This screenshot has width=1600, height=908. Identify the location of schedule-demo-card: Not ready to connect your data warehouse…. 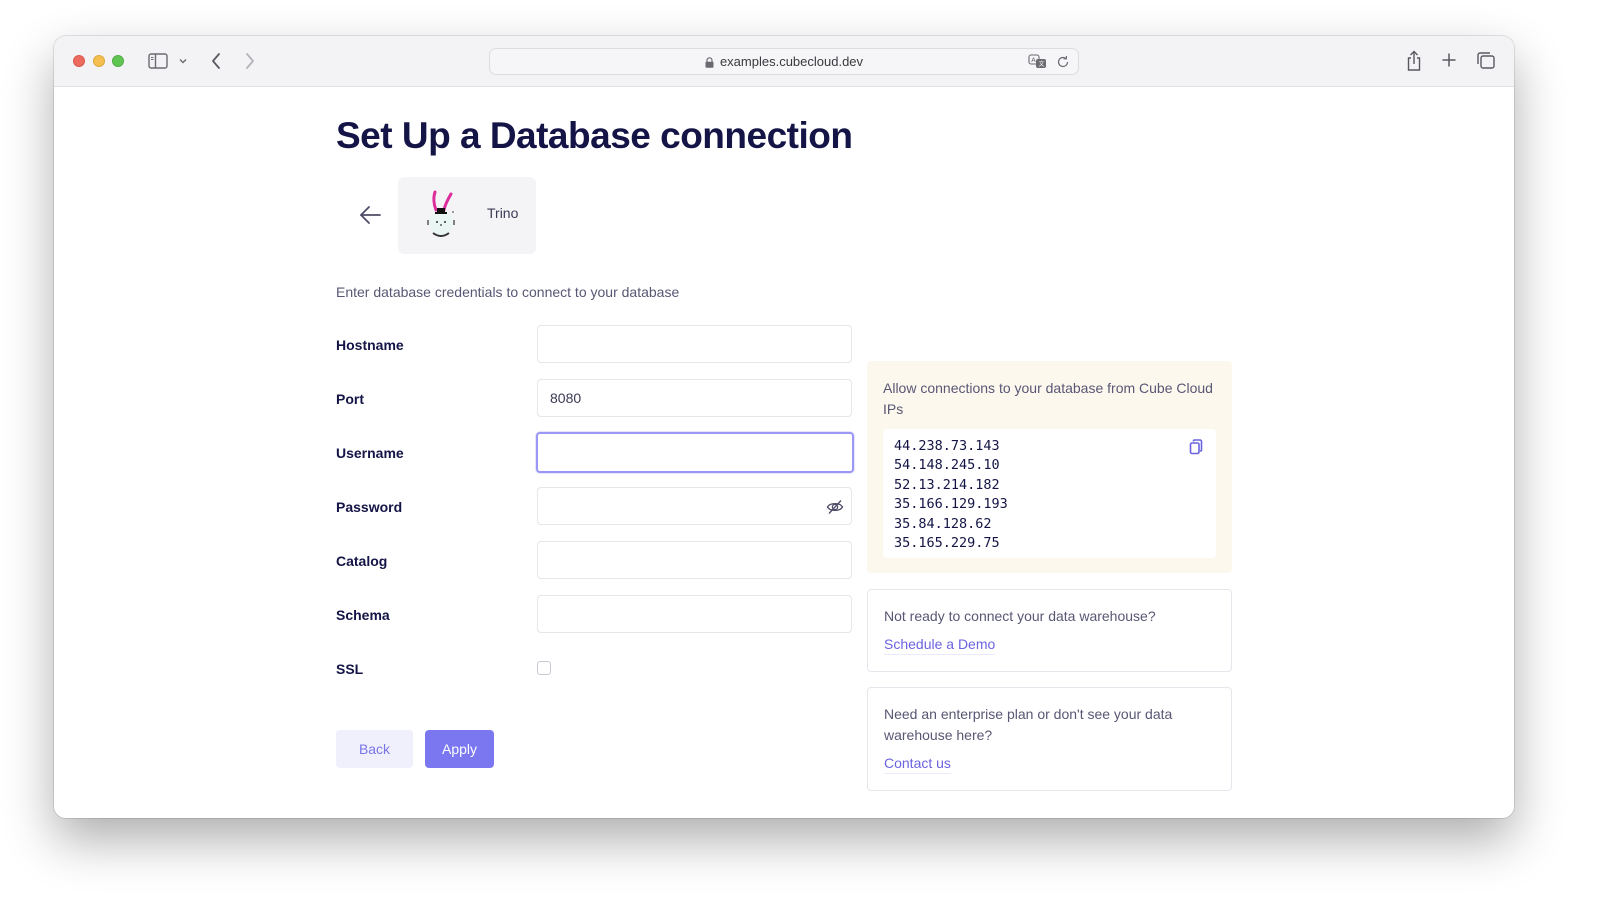
(1049, 630).